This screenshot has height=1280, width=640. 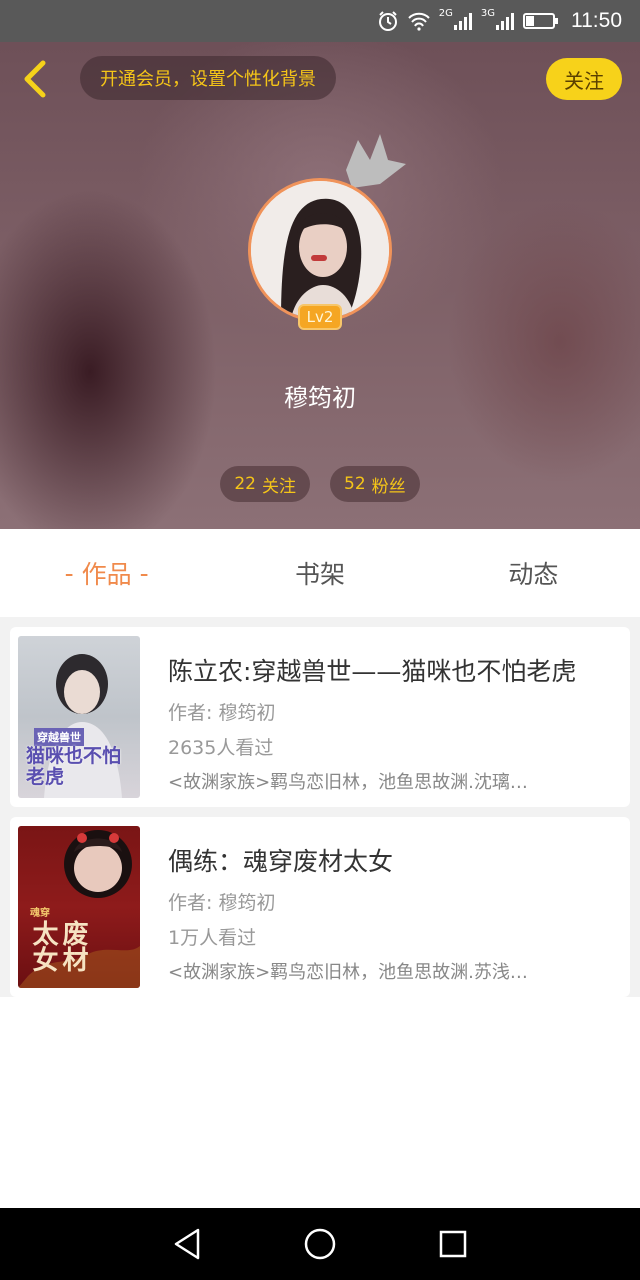 I want to click on cover-subtitle: 魂穿, so click(x=40, y=913).